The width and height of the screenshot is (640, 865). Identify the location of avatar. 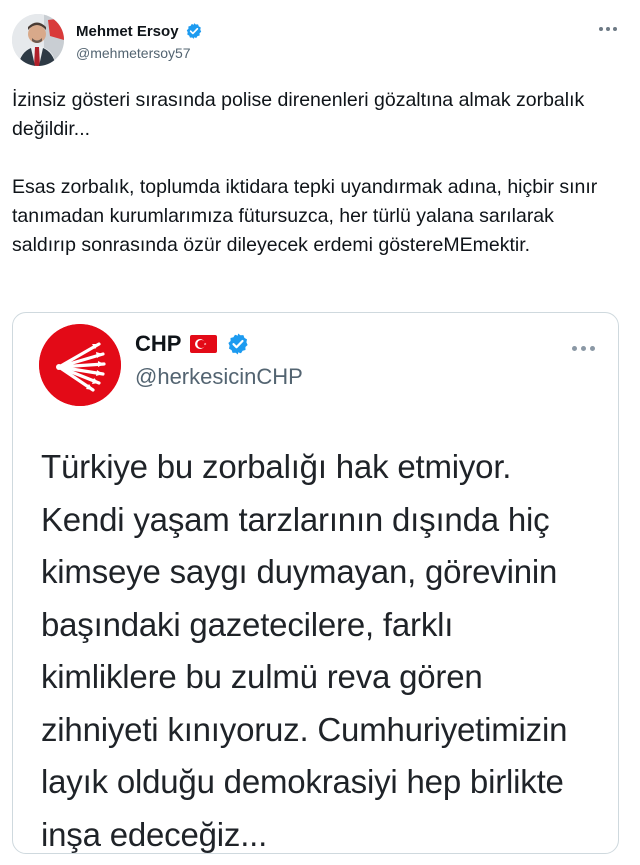
(38, 40).